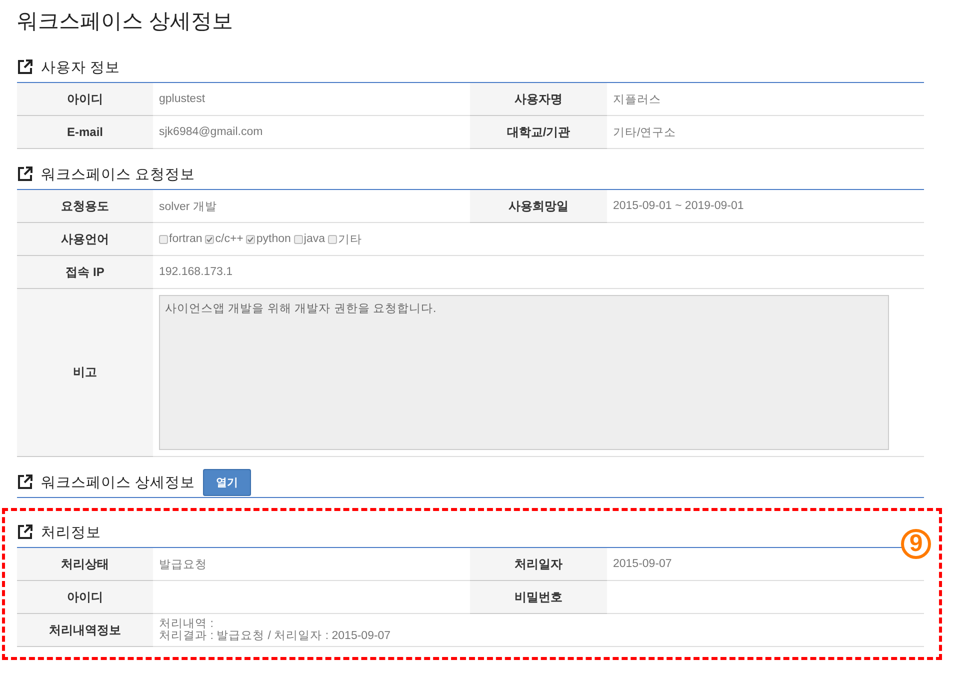 This screenshot has height=674, width=957. I want to click on field-value: solver 개발, so click(188, 207).